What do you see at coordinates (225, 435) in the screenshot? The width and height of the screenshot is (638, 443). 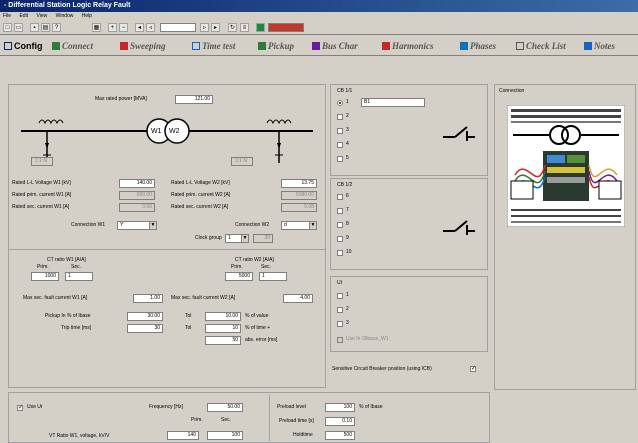 I see `vt-sec-input: 100` at bounding box center [225, 435].